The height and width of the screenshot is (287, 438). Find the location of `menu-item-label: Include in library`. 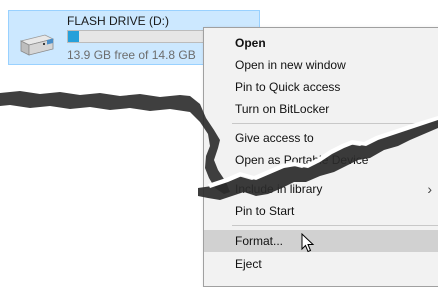

menu-item-label: Include in library is located at coordinates (279, 189).